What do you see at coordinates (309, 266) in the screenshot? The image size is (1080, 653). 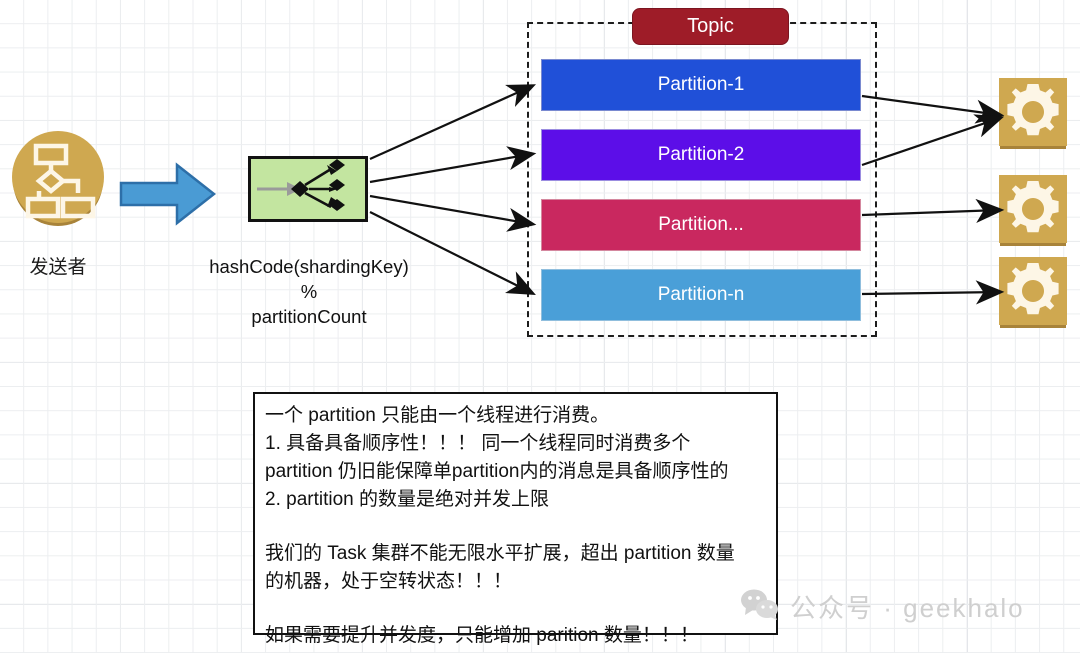 I see `hash-label-line-1: hashCode(shardingKey)` at bounding box center [309, 266].